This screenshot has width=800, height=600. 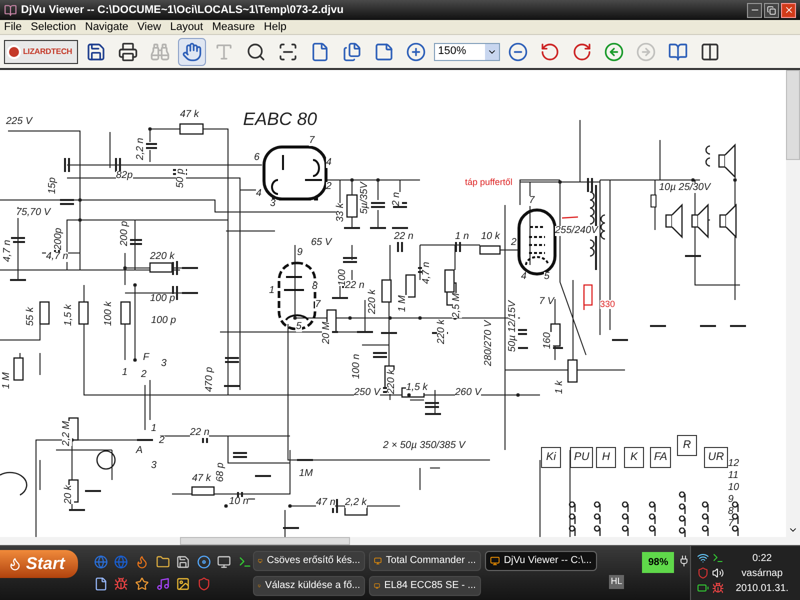 What do you see at coordinates (576, 231) in the screenshot?
I see `schematic-label: 255/240V` at bounding box center [576, 231].